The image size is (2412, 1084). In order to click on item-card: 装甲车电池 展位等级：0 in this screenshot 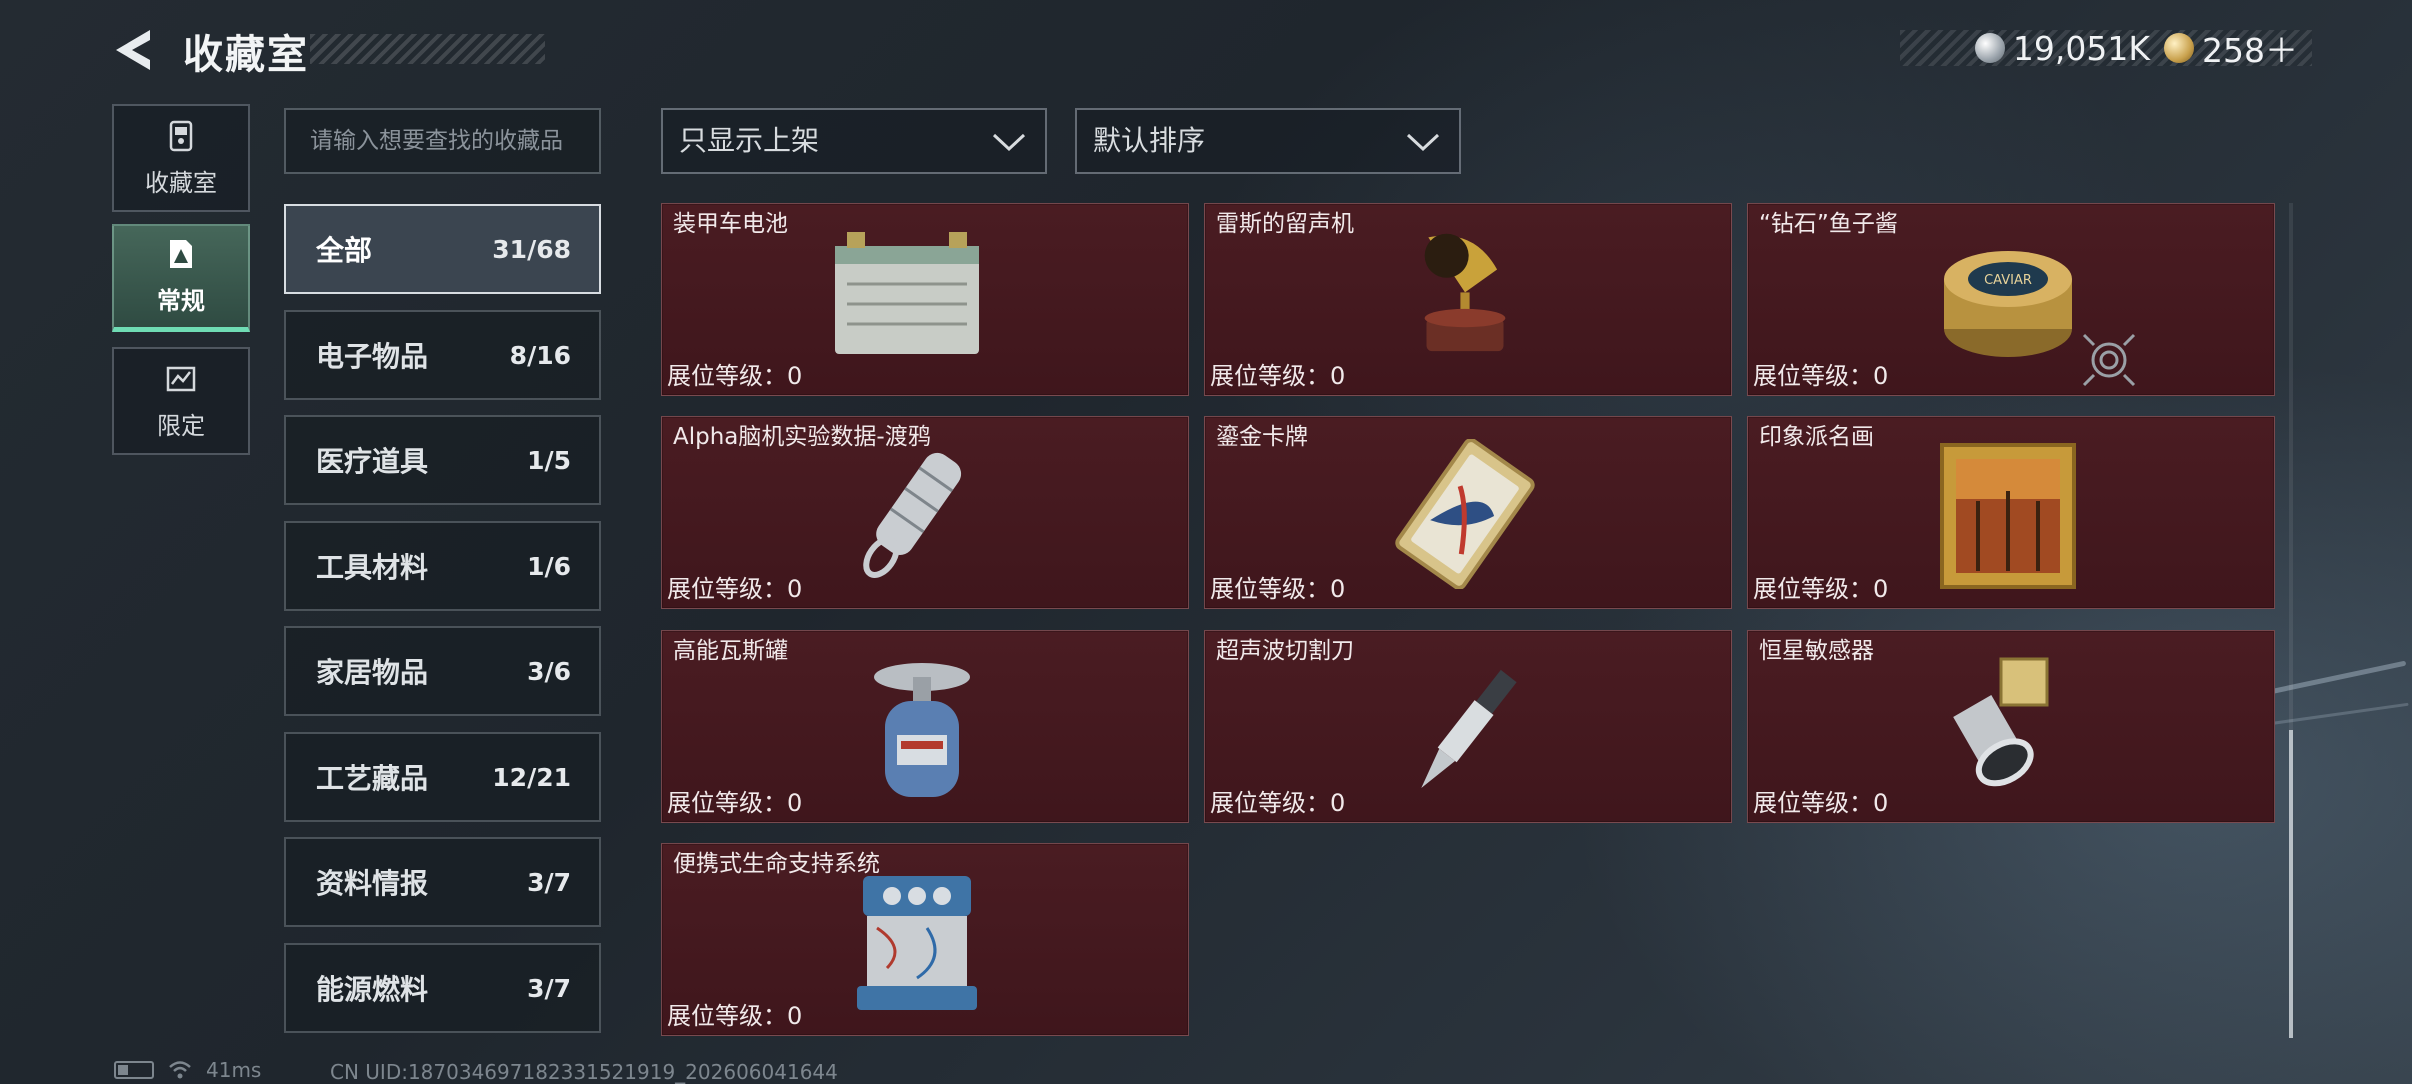, I will do `click(925, 299)`.